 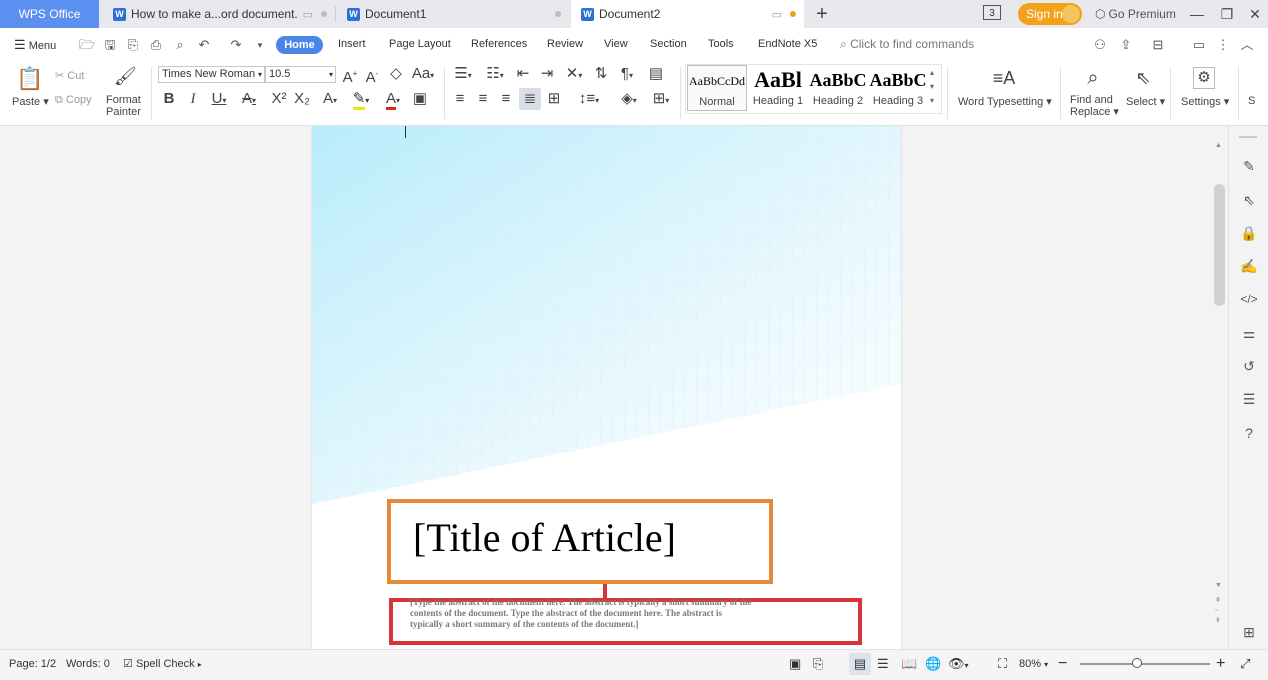 What do you see at coordinates (668, 44) in the screenshot?
I see `tab-section: Section` at bounding box center [668, 44].